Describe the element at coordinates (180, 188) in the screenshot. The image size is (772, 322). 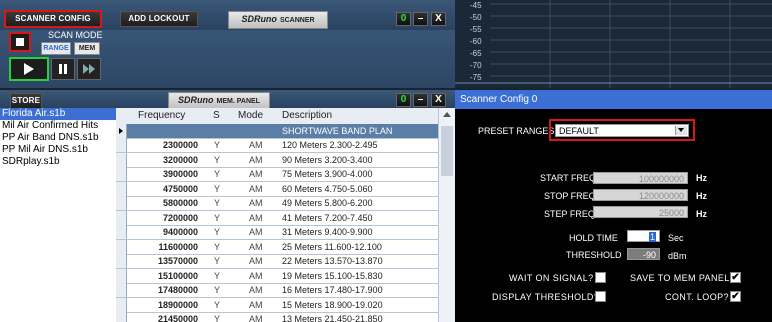
I see `frequency-cell: 4750000` at that location.